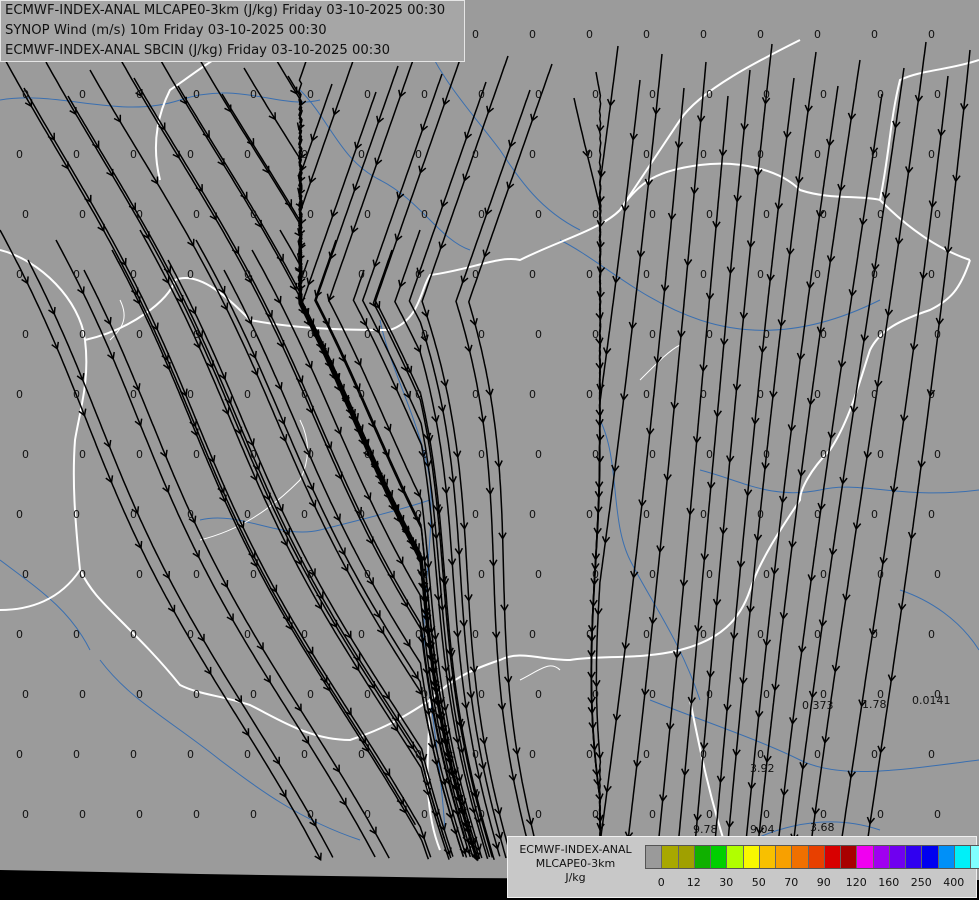 The width and height of the screenshot is (979, 900). What do you see at coordinates (818, 705) in the screenshot?
I see `value-label: 0.373` at bounding box center [818, 705].